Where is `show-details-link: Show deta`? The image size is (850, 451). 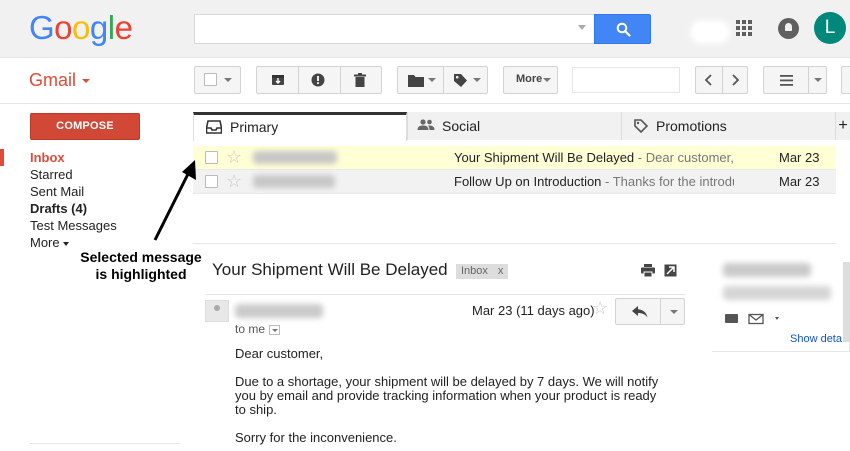
show-details-link: Show deta is located at coordinates (820, 339).